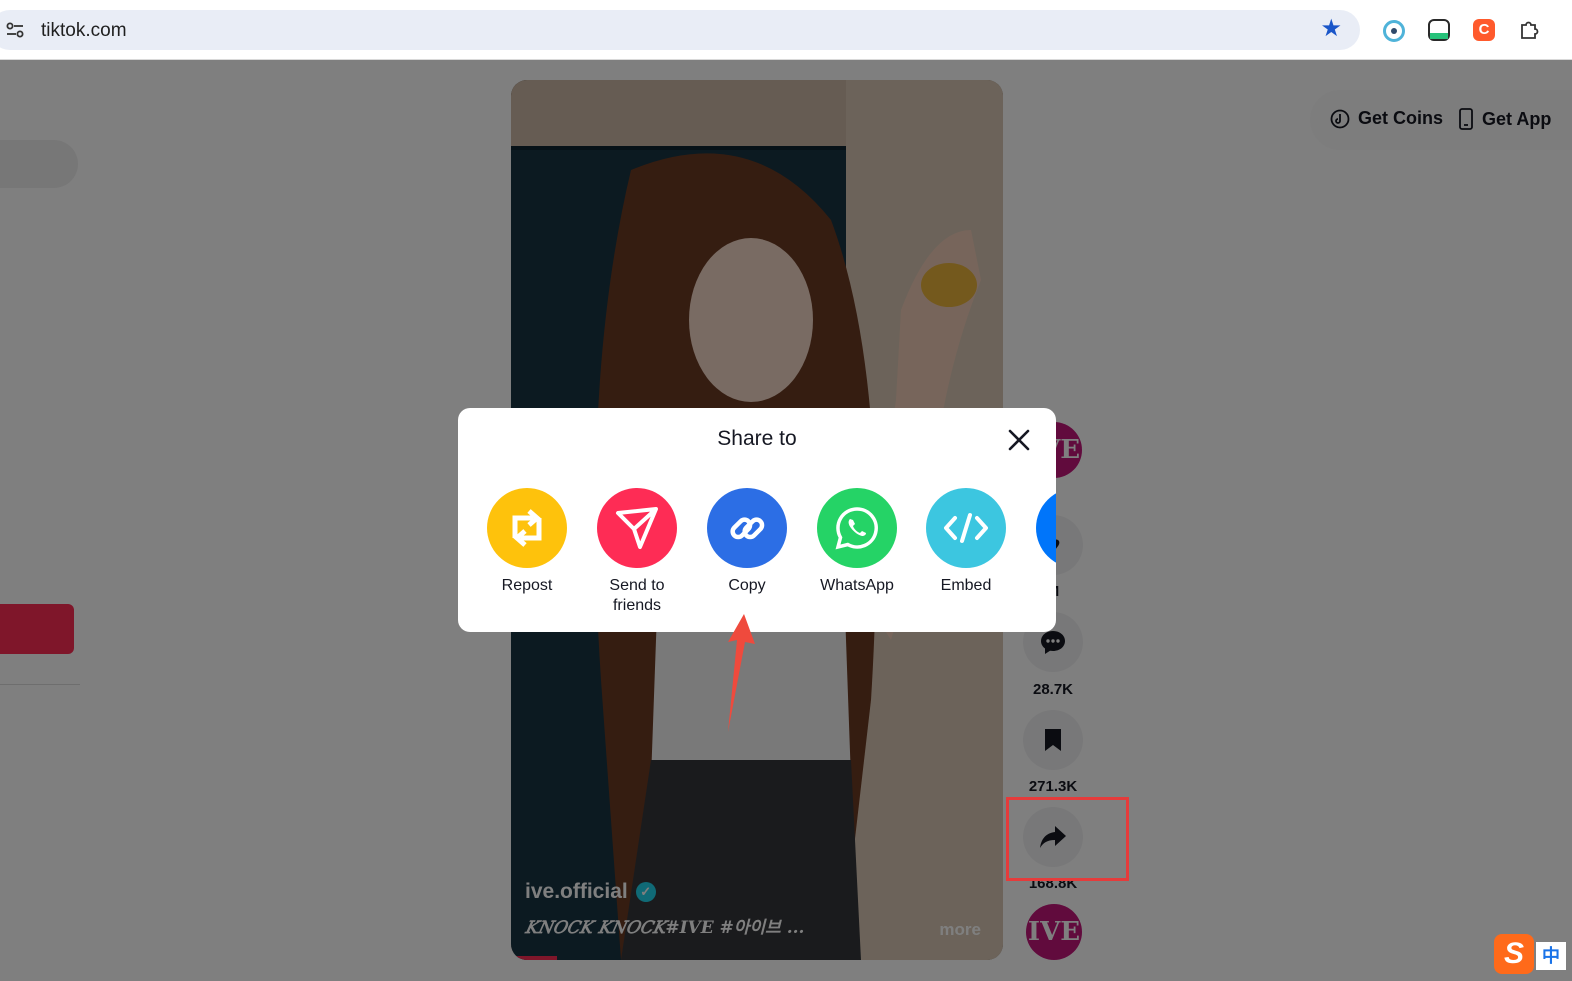  Describe the element at coordinates (966, 528) in the screenshot. I see `embed-icon` at that location.